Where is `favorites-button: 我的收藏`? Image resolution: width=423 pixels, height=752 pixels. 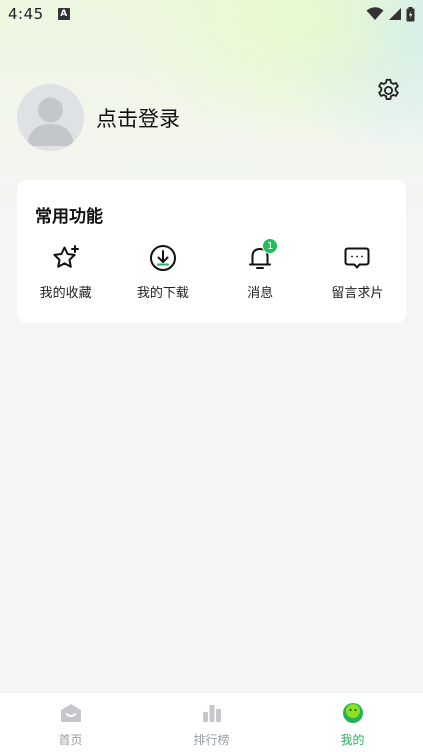
favorites-button: 我的收藏 is located at coordinates (65, 272).